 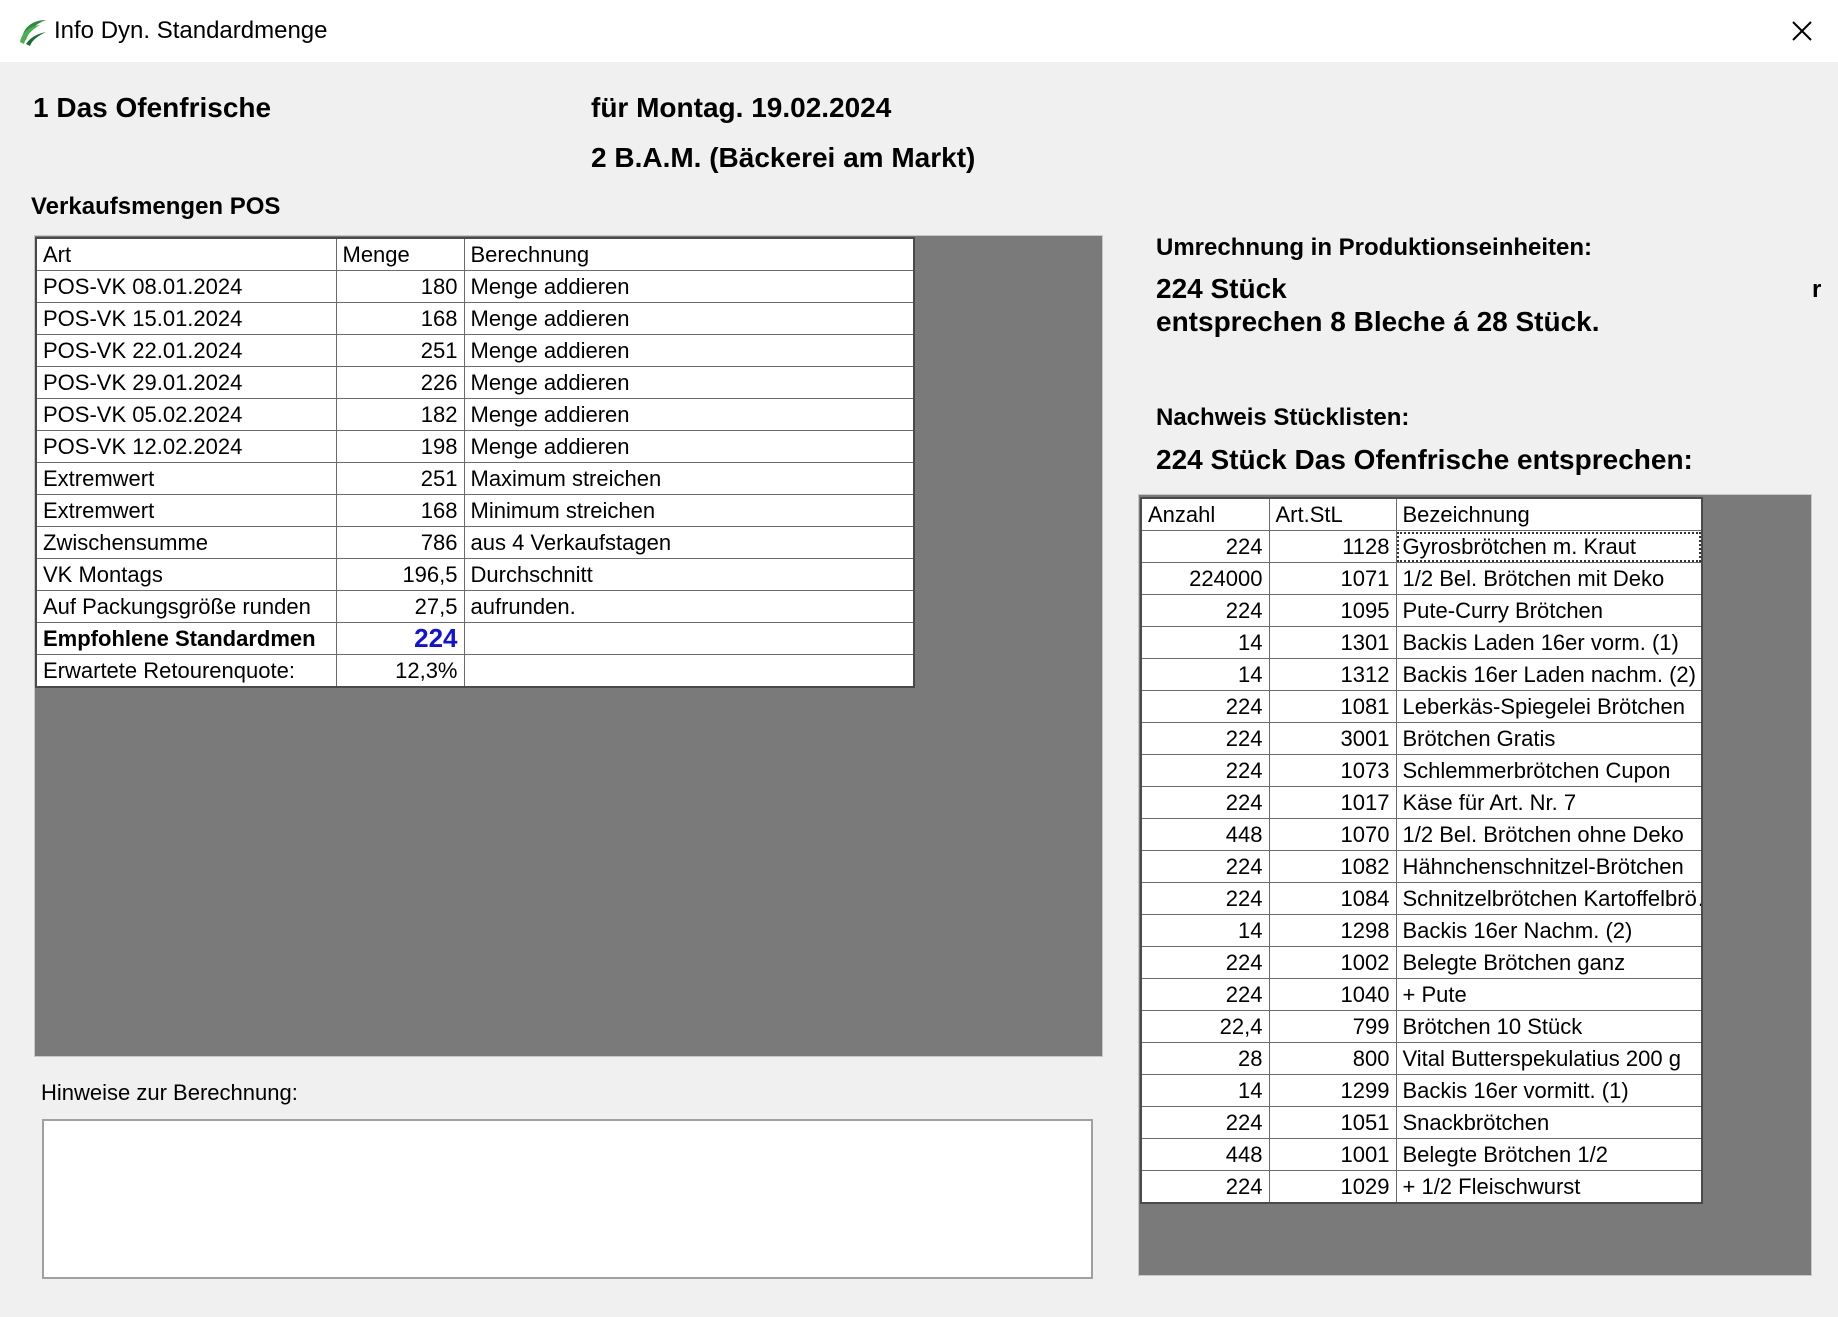 I want to click on store-name: 1 Das Ofenfrische, so click(x=152, y=107).